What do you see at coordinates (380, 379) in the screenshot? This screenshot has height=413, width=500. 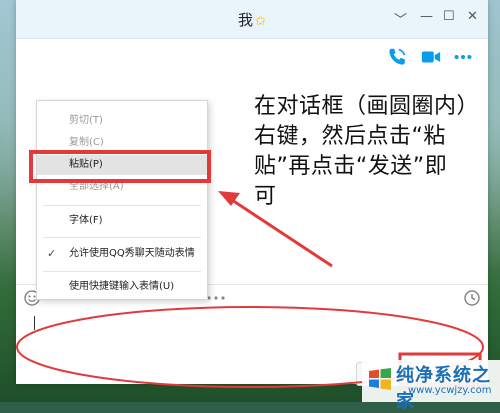 I see `windows-logo-icon` at bounding box center [380, 379].